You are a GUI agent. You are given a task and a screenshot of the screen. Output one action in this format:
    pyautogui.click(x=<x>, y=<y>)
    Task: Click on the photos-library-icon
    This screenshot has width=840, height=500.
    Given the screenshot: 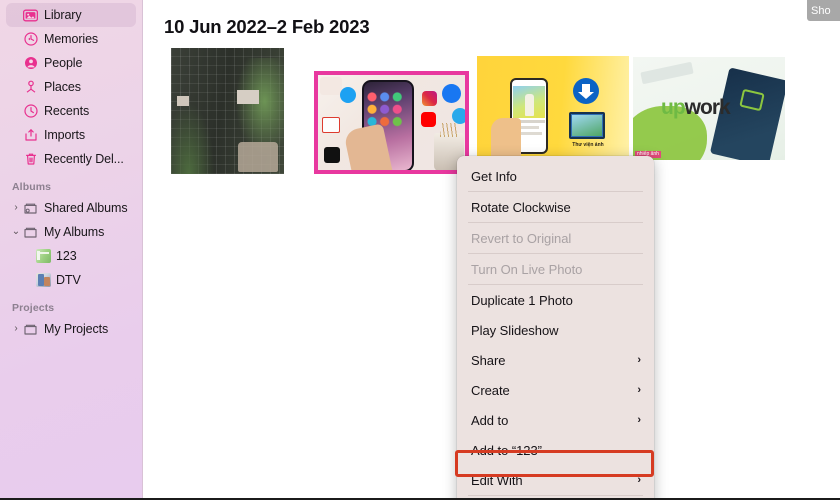 What is the action you would take?
    pyautogui.click(x=30, y=15)
    